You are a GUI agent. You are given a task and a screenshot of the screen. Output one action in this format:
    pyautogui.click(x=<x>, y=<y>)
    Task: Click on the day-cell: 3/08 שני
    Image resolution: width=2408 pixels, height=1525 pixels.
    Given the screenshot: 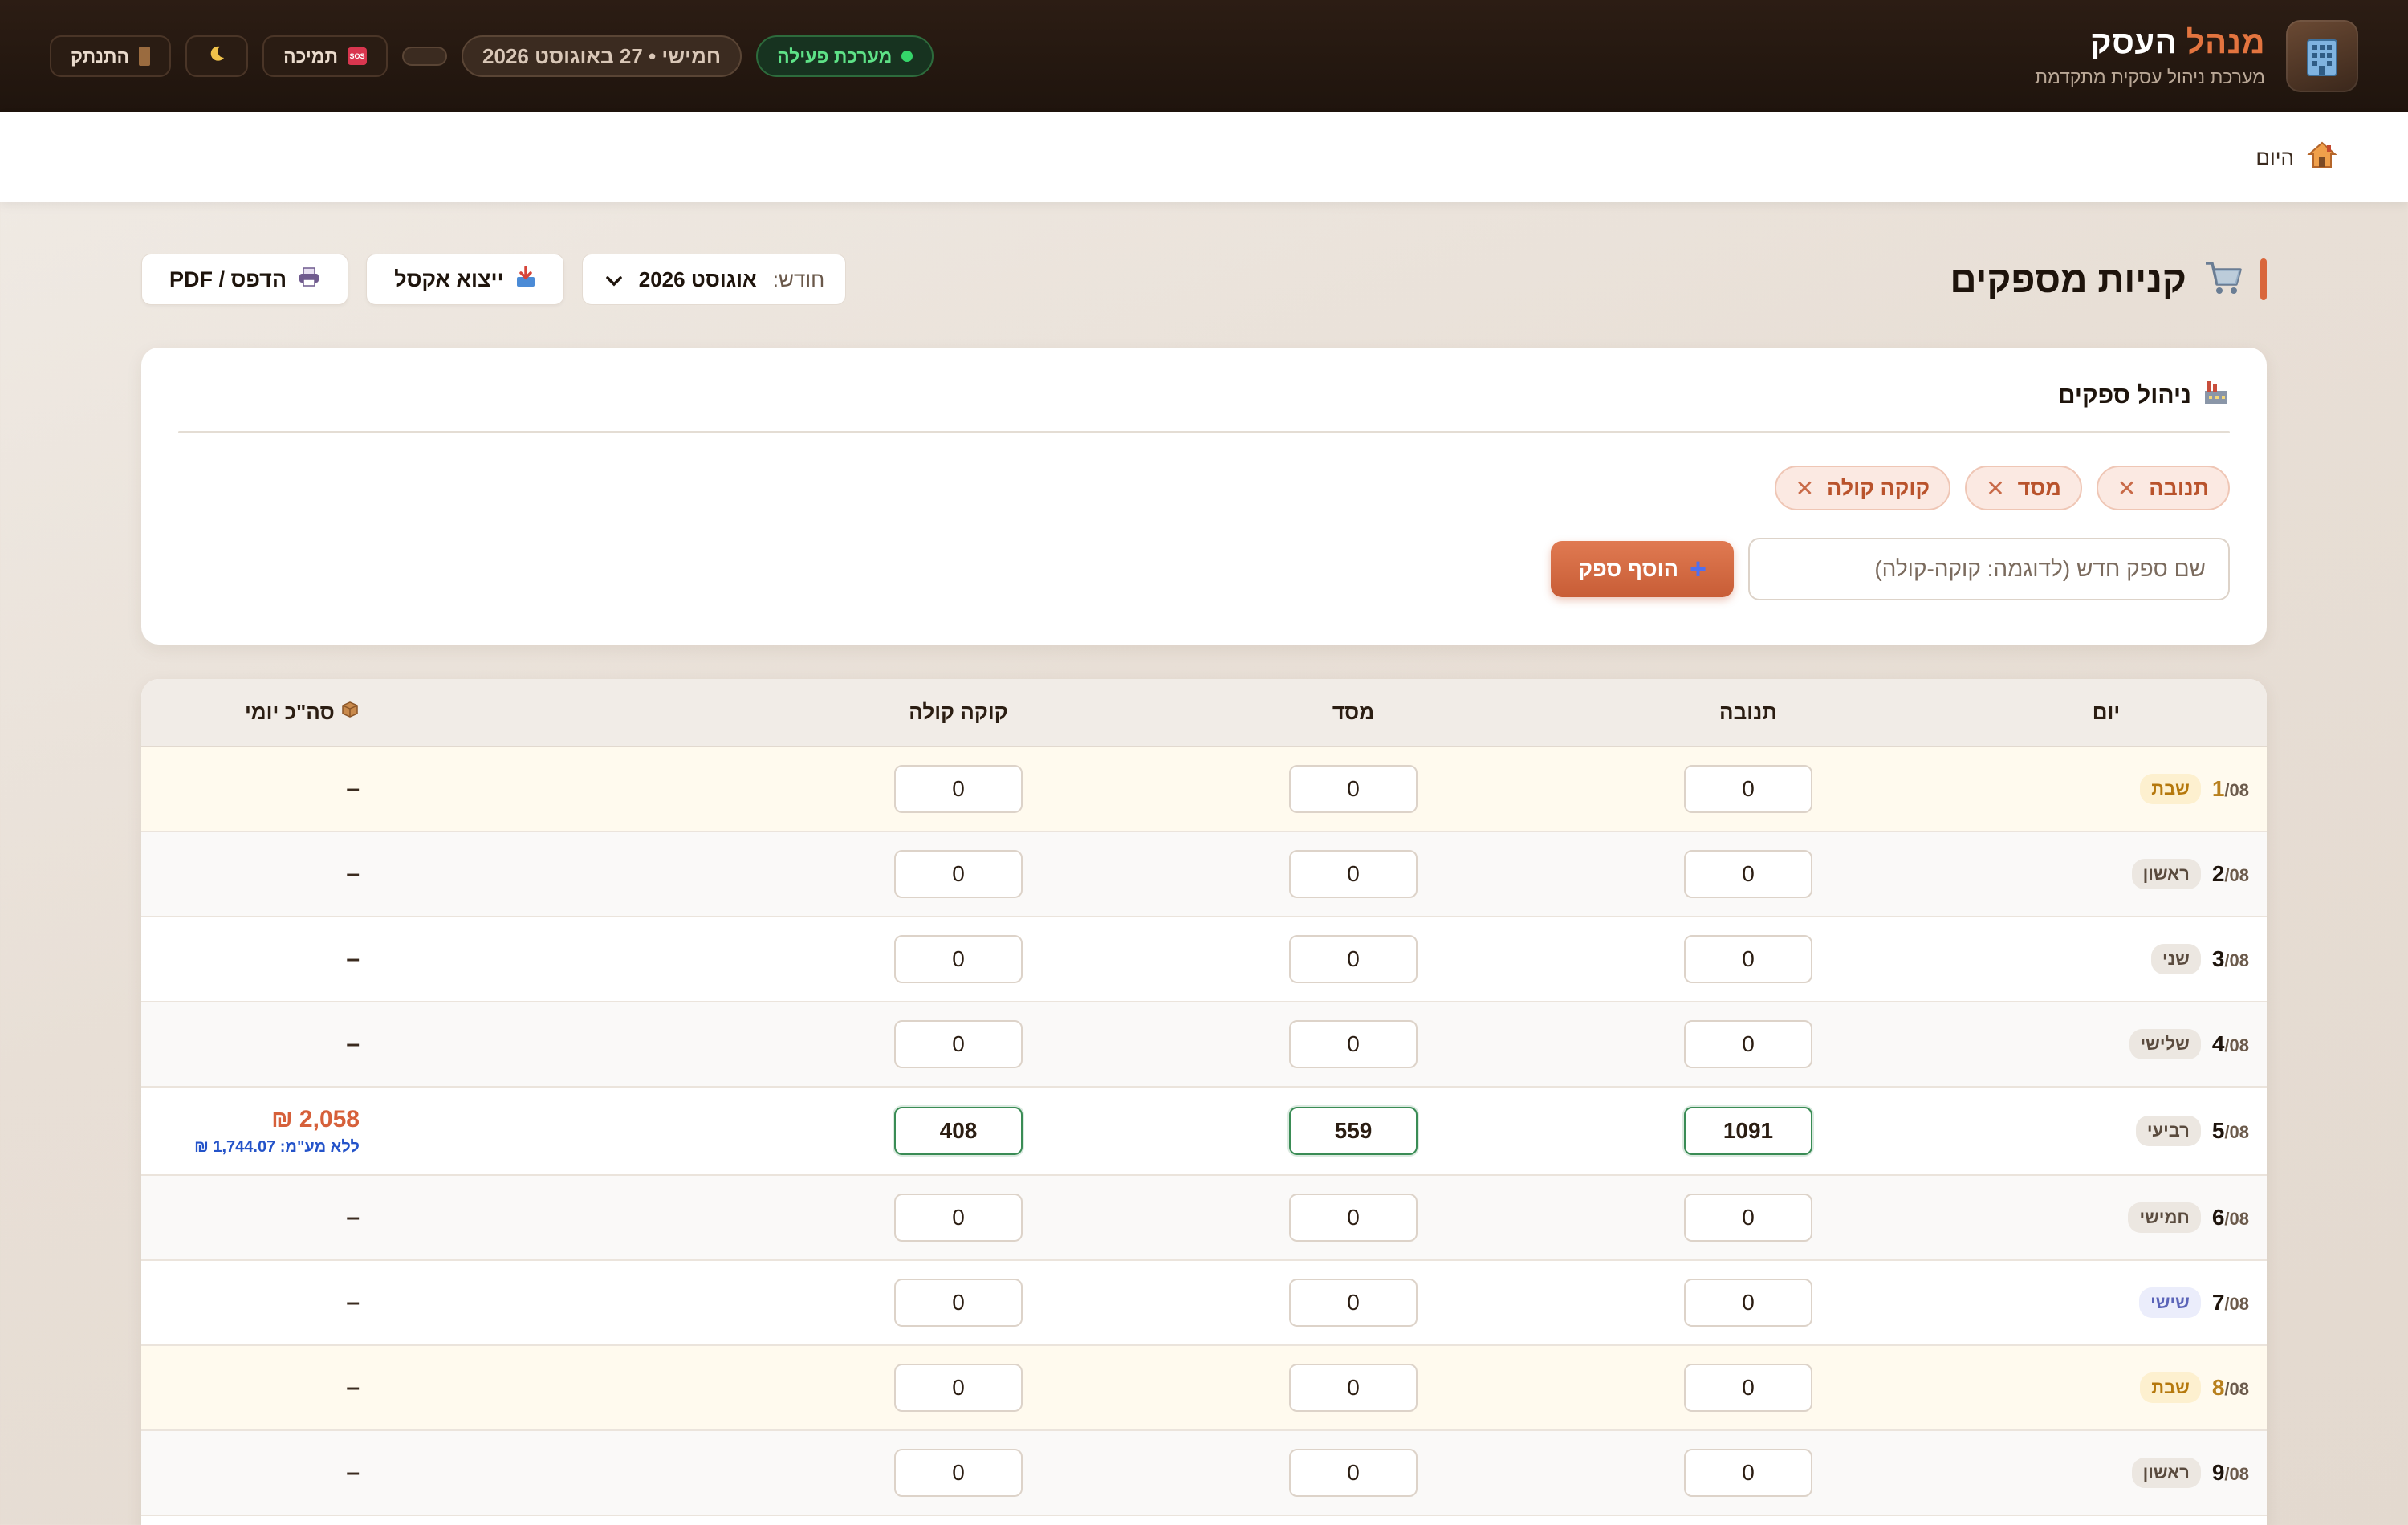 What is the action you would take?
    pyautogui.click(x=2106, y=960)
    